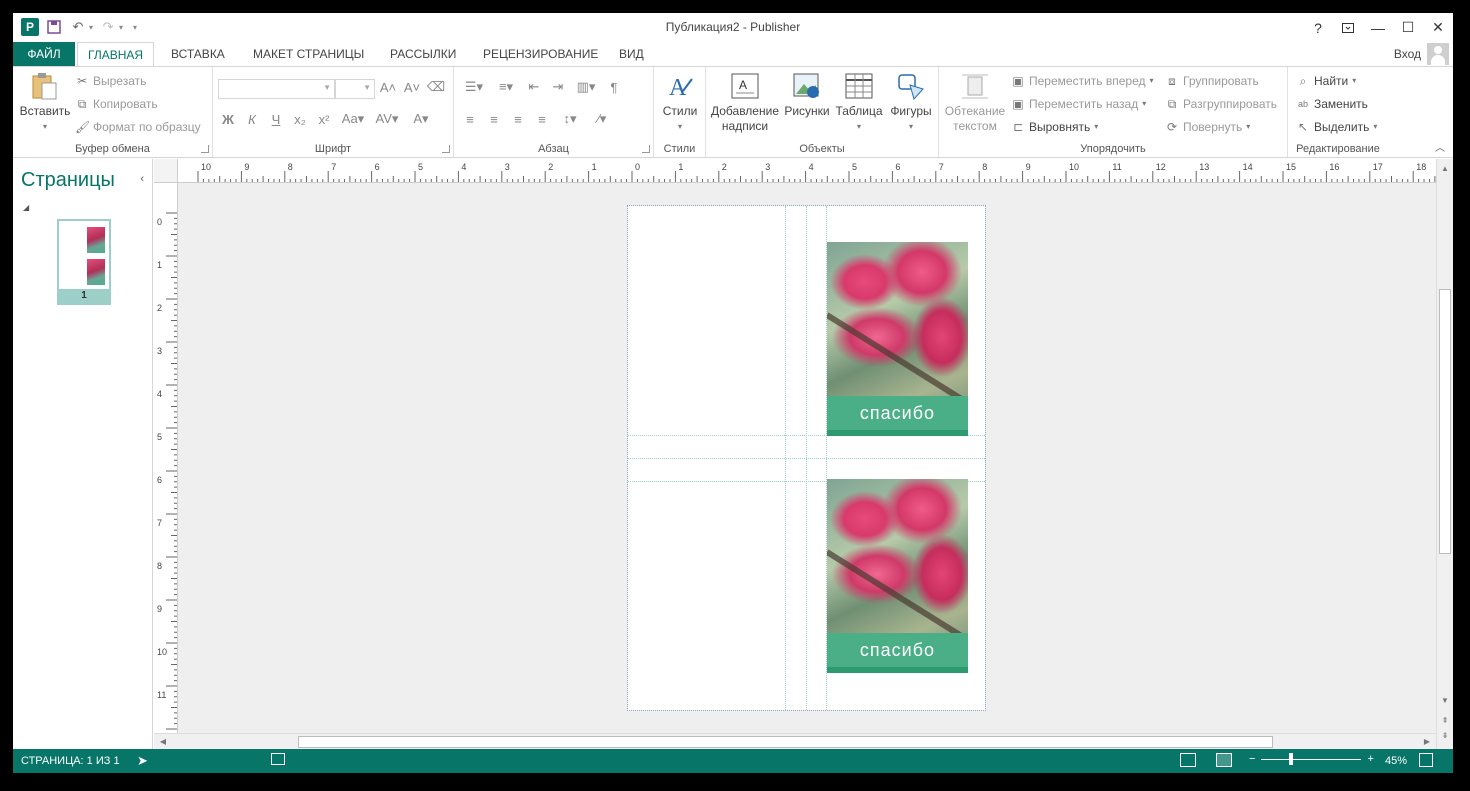  What do you see at coordinates (1326, 81) in the screenshot?
I see `find-button: ⌕ Найти ▾` at bounding box center [1326, 81].